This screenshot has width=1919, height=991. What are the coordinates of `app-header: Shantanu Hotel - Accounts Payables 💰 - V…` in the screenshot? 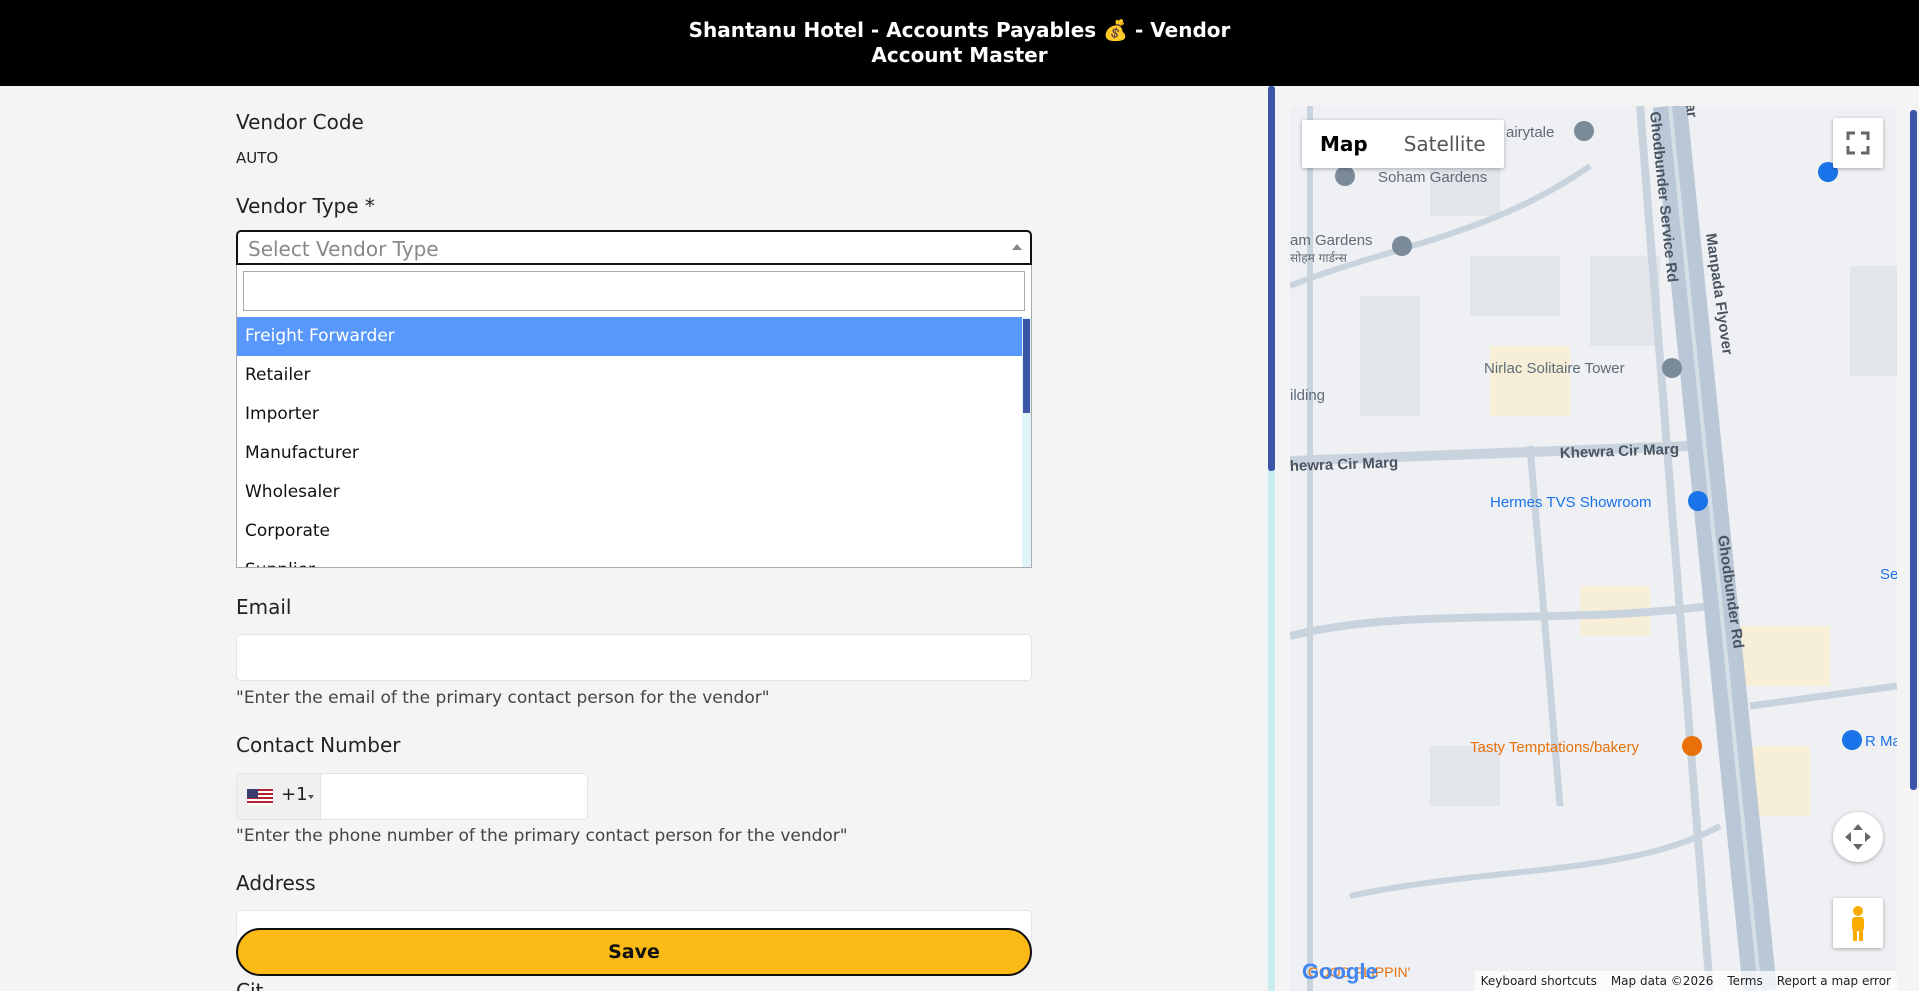 It's located at (959, 43).